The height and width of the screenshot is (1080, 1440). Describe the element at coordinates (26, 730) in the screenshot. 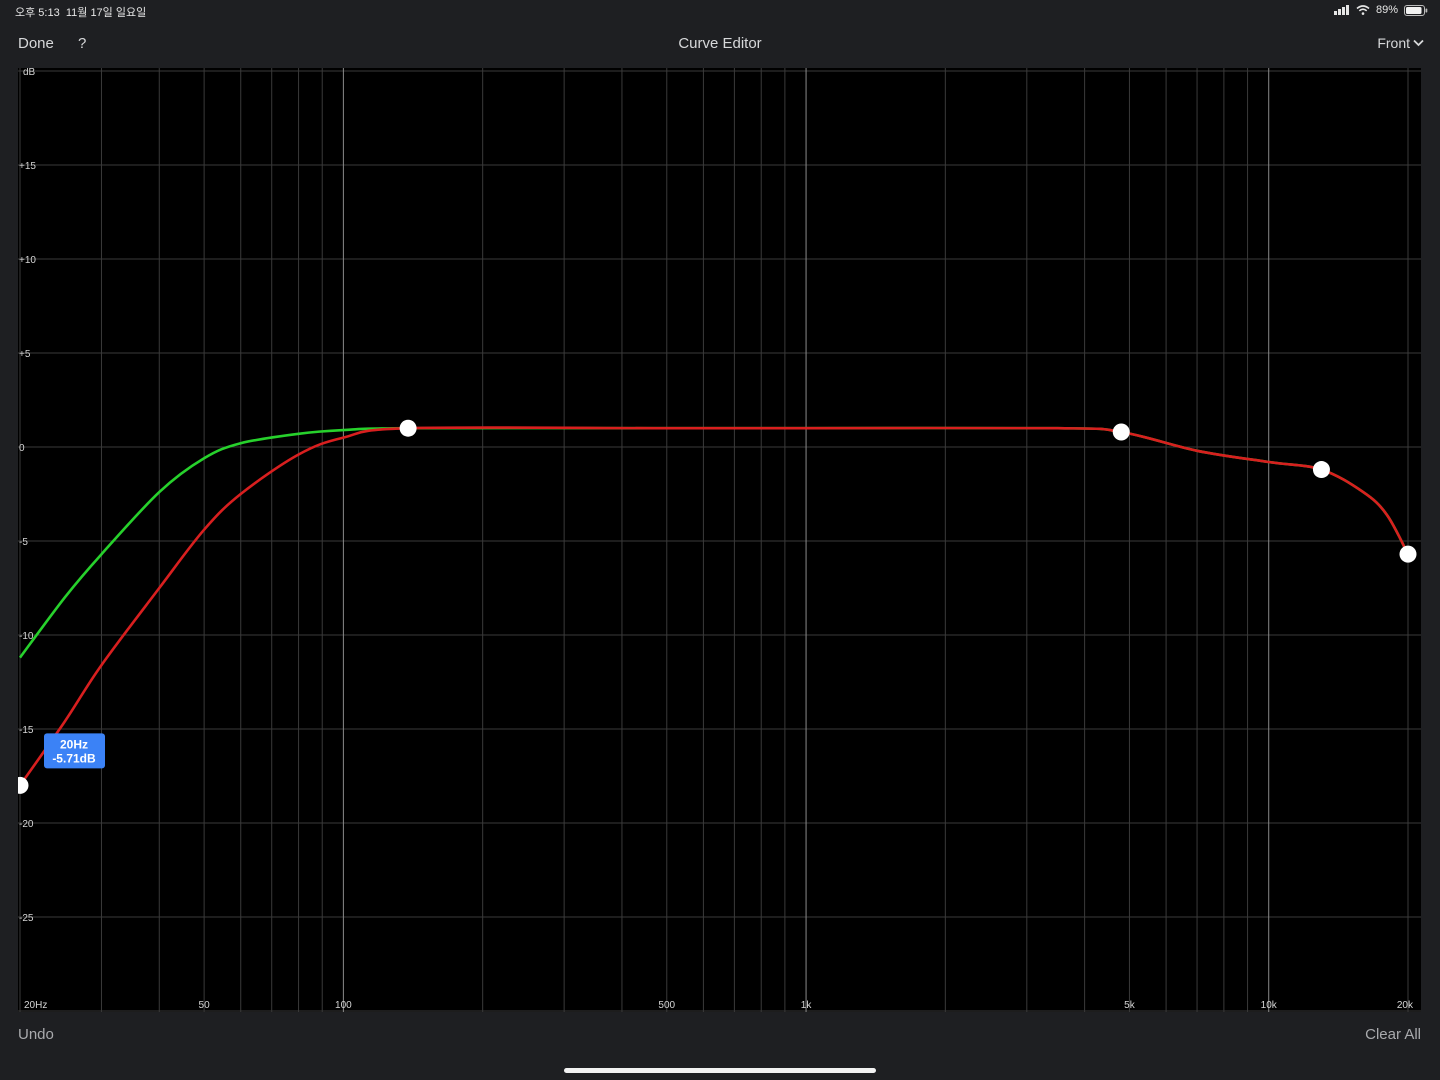

I see `y-tick-label: -15` at that location.